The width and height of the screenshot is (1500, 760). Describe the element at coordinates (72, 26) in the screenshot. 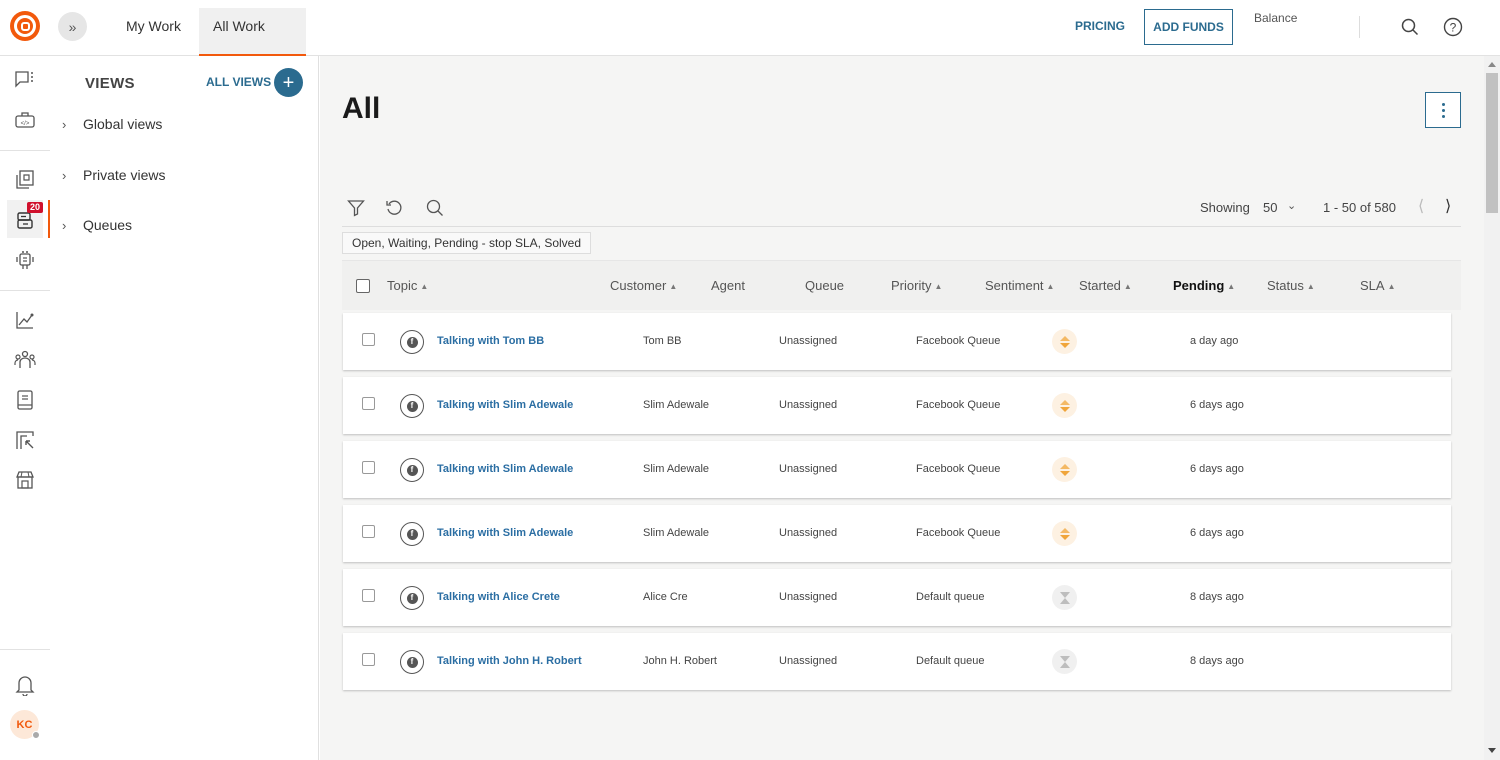

I see `expand-sidebar-button: »` at that location.